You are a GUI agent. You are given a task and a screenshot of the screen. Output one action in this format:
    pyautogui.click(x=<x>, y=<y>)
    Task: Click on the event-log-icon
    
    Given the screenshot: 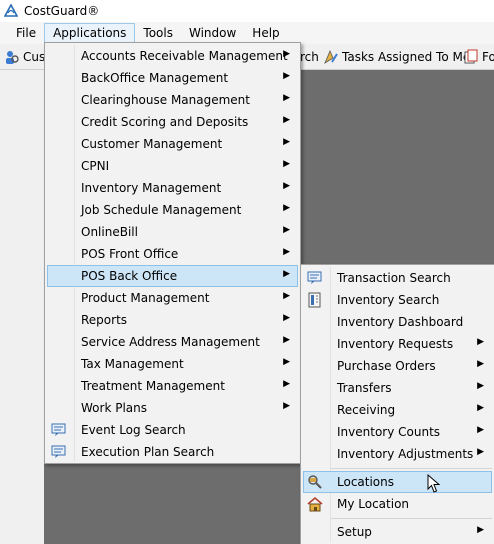 What is the action you would take?
    pyautogui.click(x=58, y=429)
    